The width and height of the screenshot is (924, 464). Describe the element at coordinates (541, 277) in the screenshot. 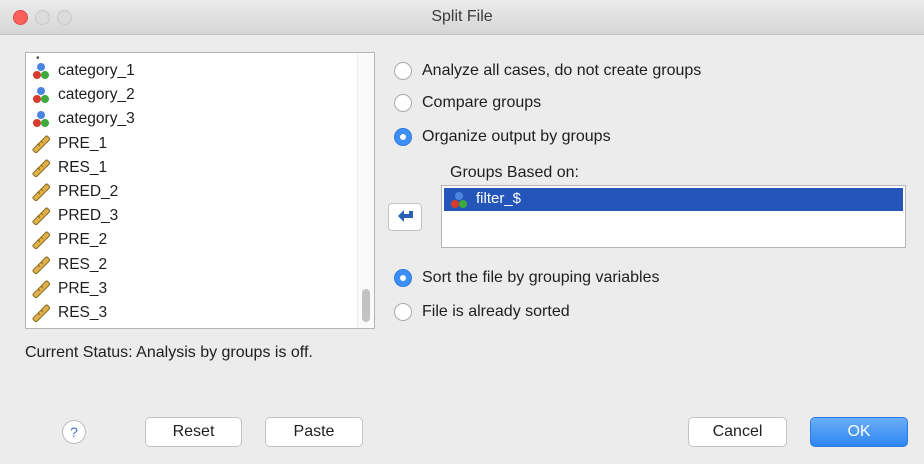

I see `radio-label: Sort the file by grouping variables` at that location.